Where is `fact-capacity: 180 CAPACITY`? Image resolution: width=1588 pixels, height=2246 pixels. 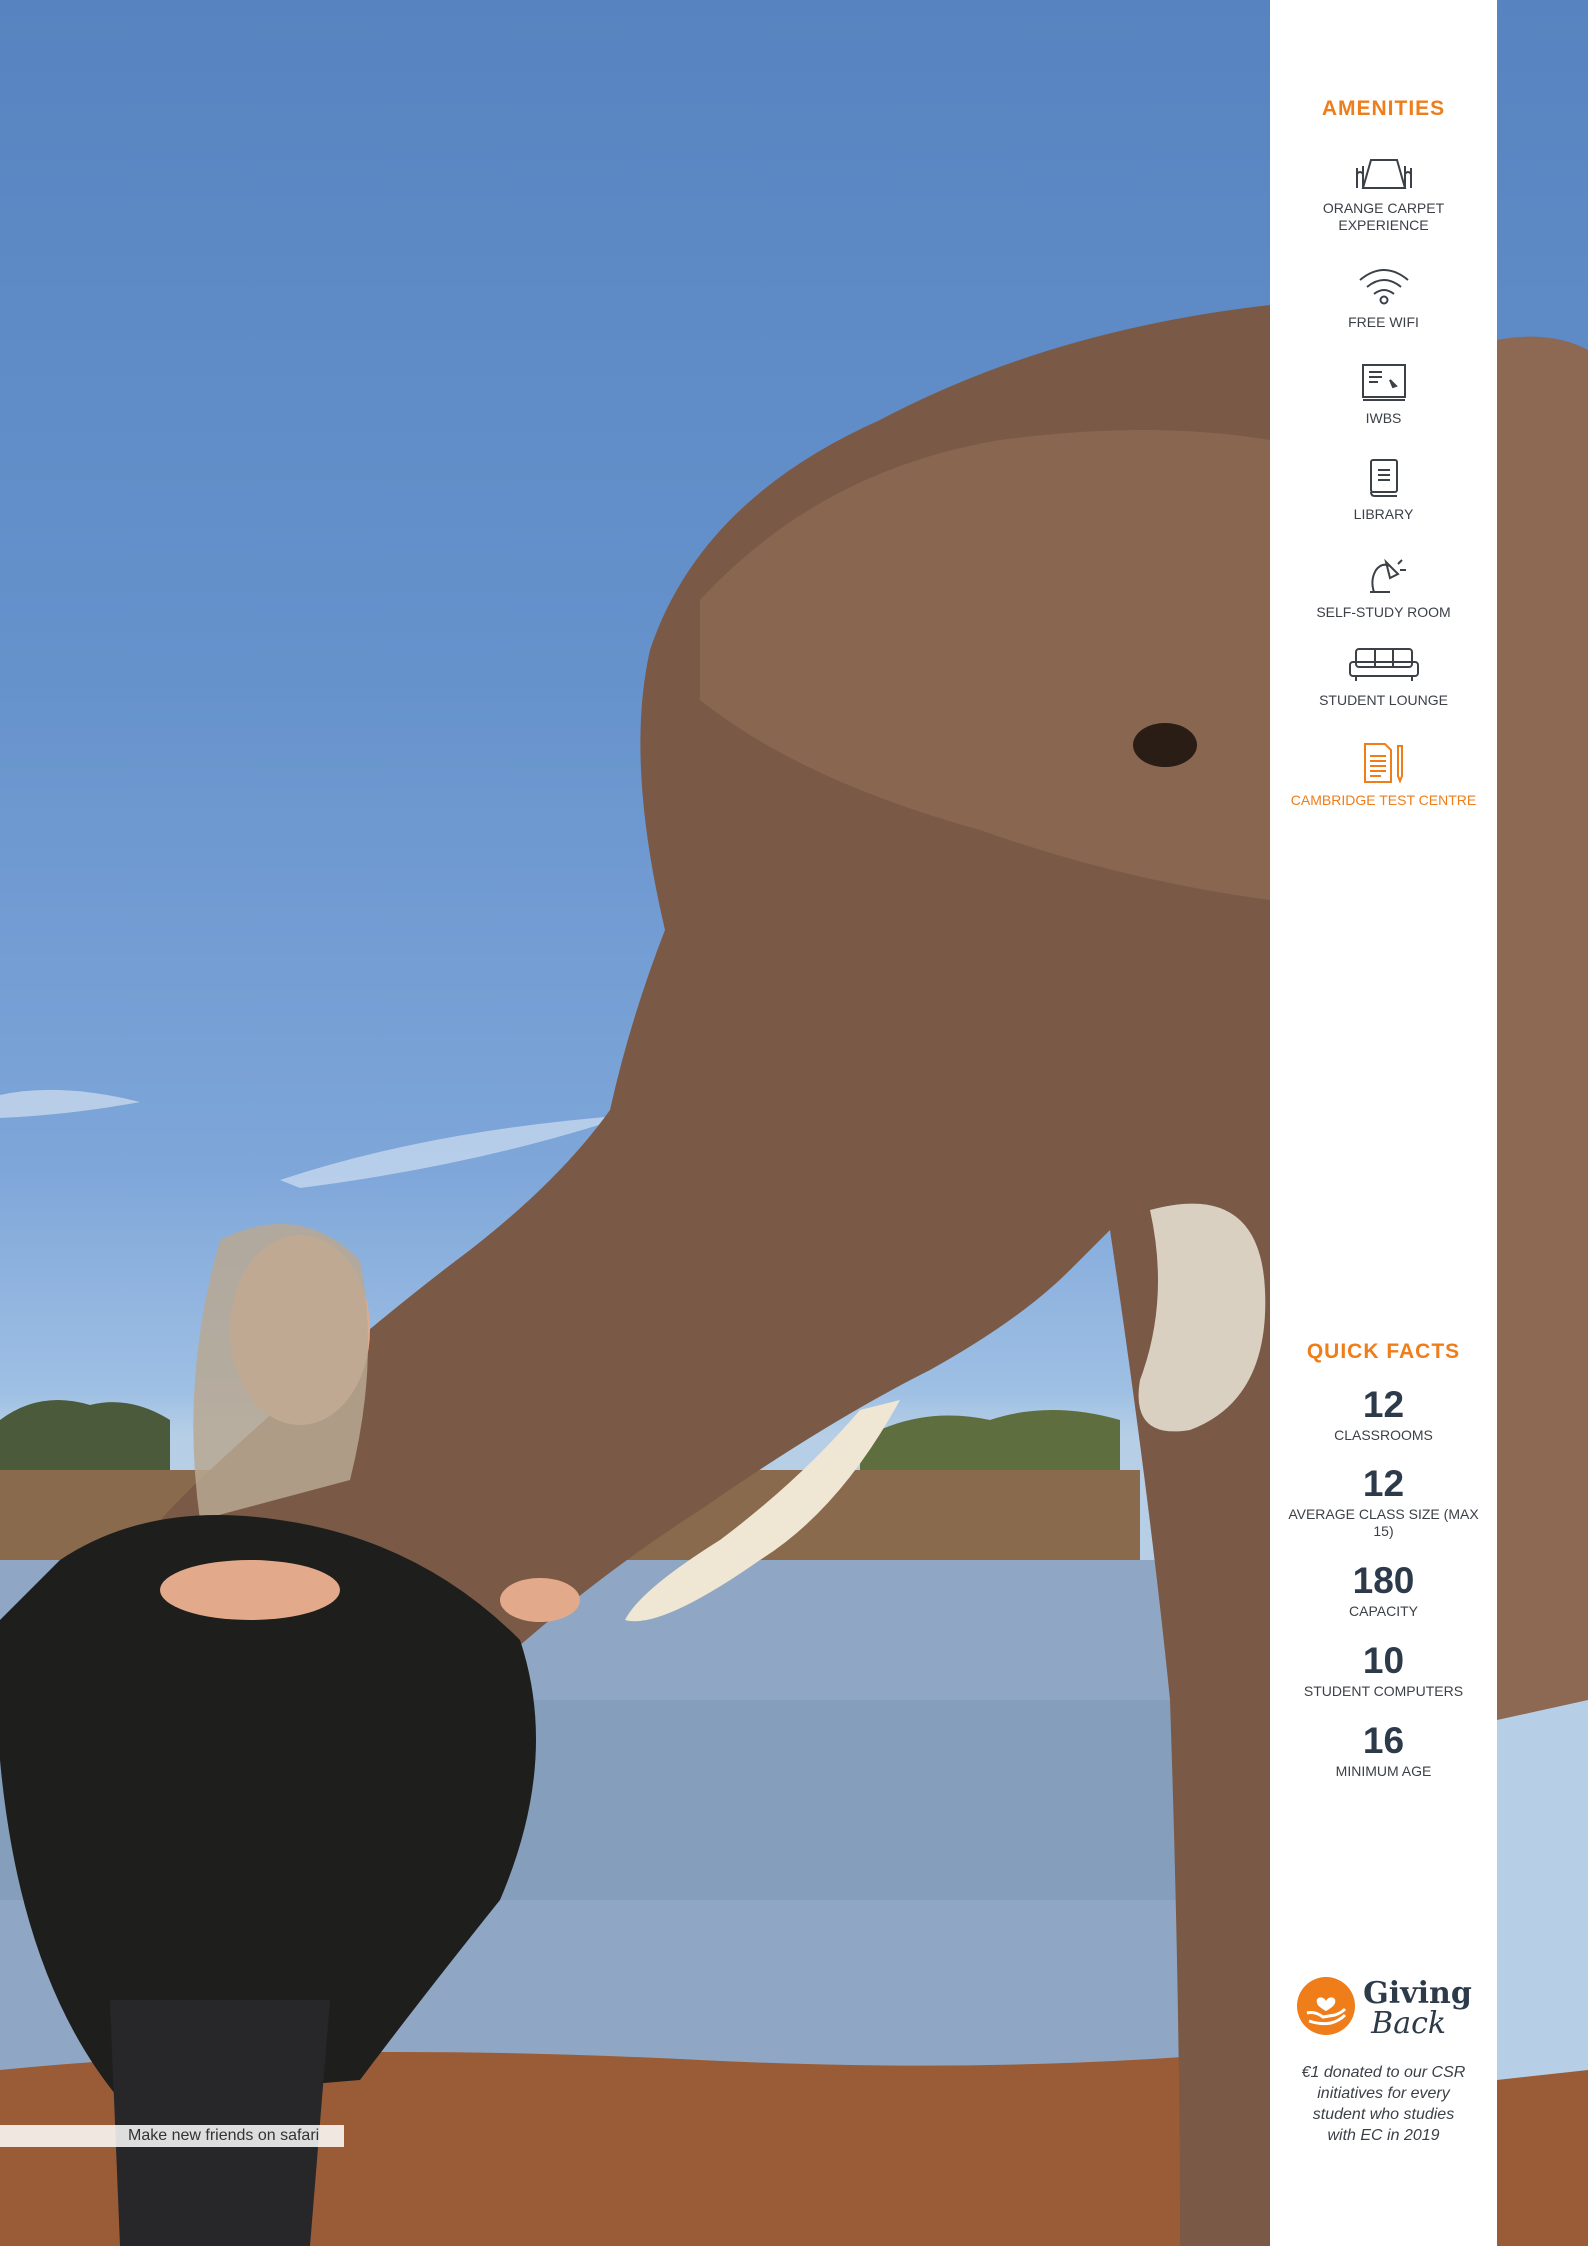 fact-capacity: 180 CAPACITY is located at coordinates (1383, 1590).